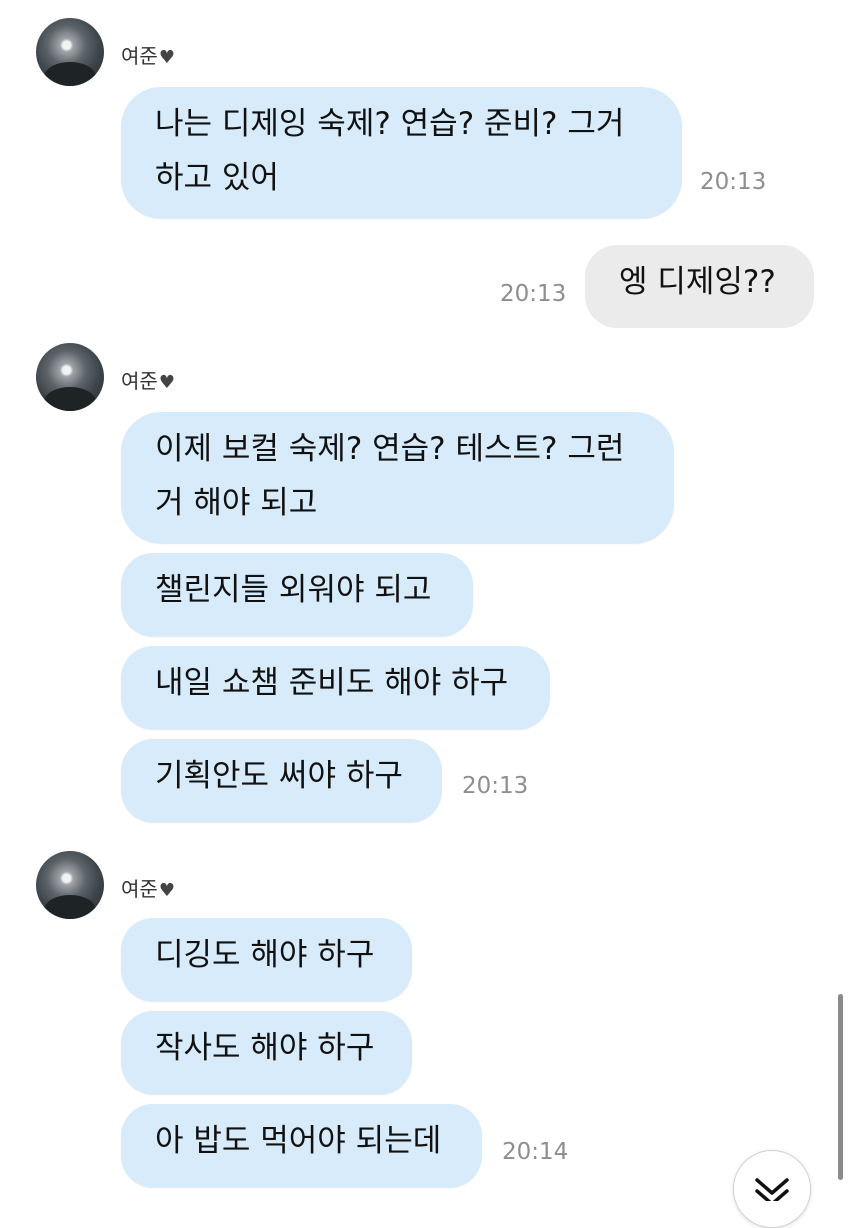 The height and width of the screenshot is (1228, 851). What do you see at coordinates (265, 1048) in the screenshot?
I see `message-text: 작사도 해야 하구` at bounding box center [265, 1048].